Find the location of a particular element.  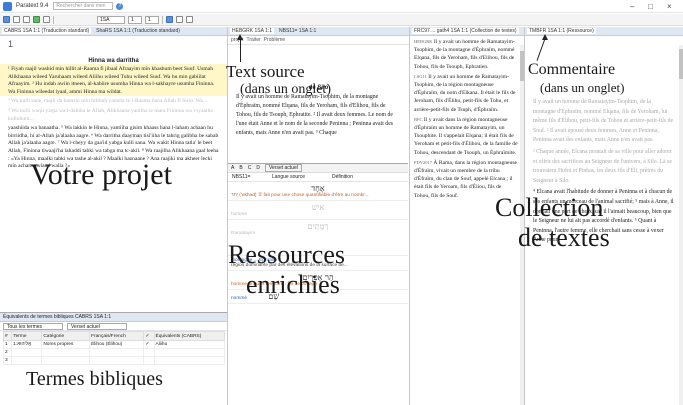

verse-select: Verset actuel is located at coordinates (283, 168).